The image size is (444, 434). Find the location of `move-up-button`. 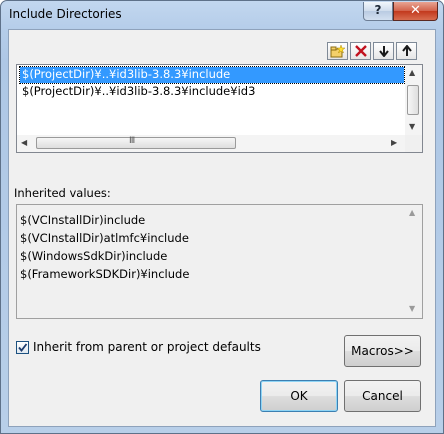

move-up-button is located at coordinates (406, 51).